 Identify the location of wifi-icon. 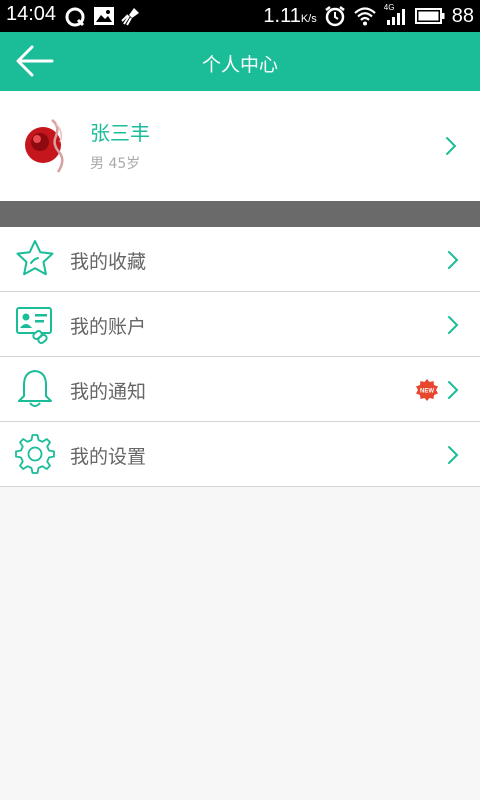
(365, 16).